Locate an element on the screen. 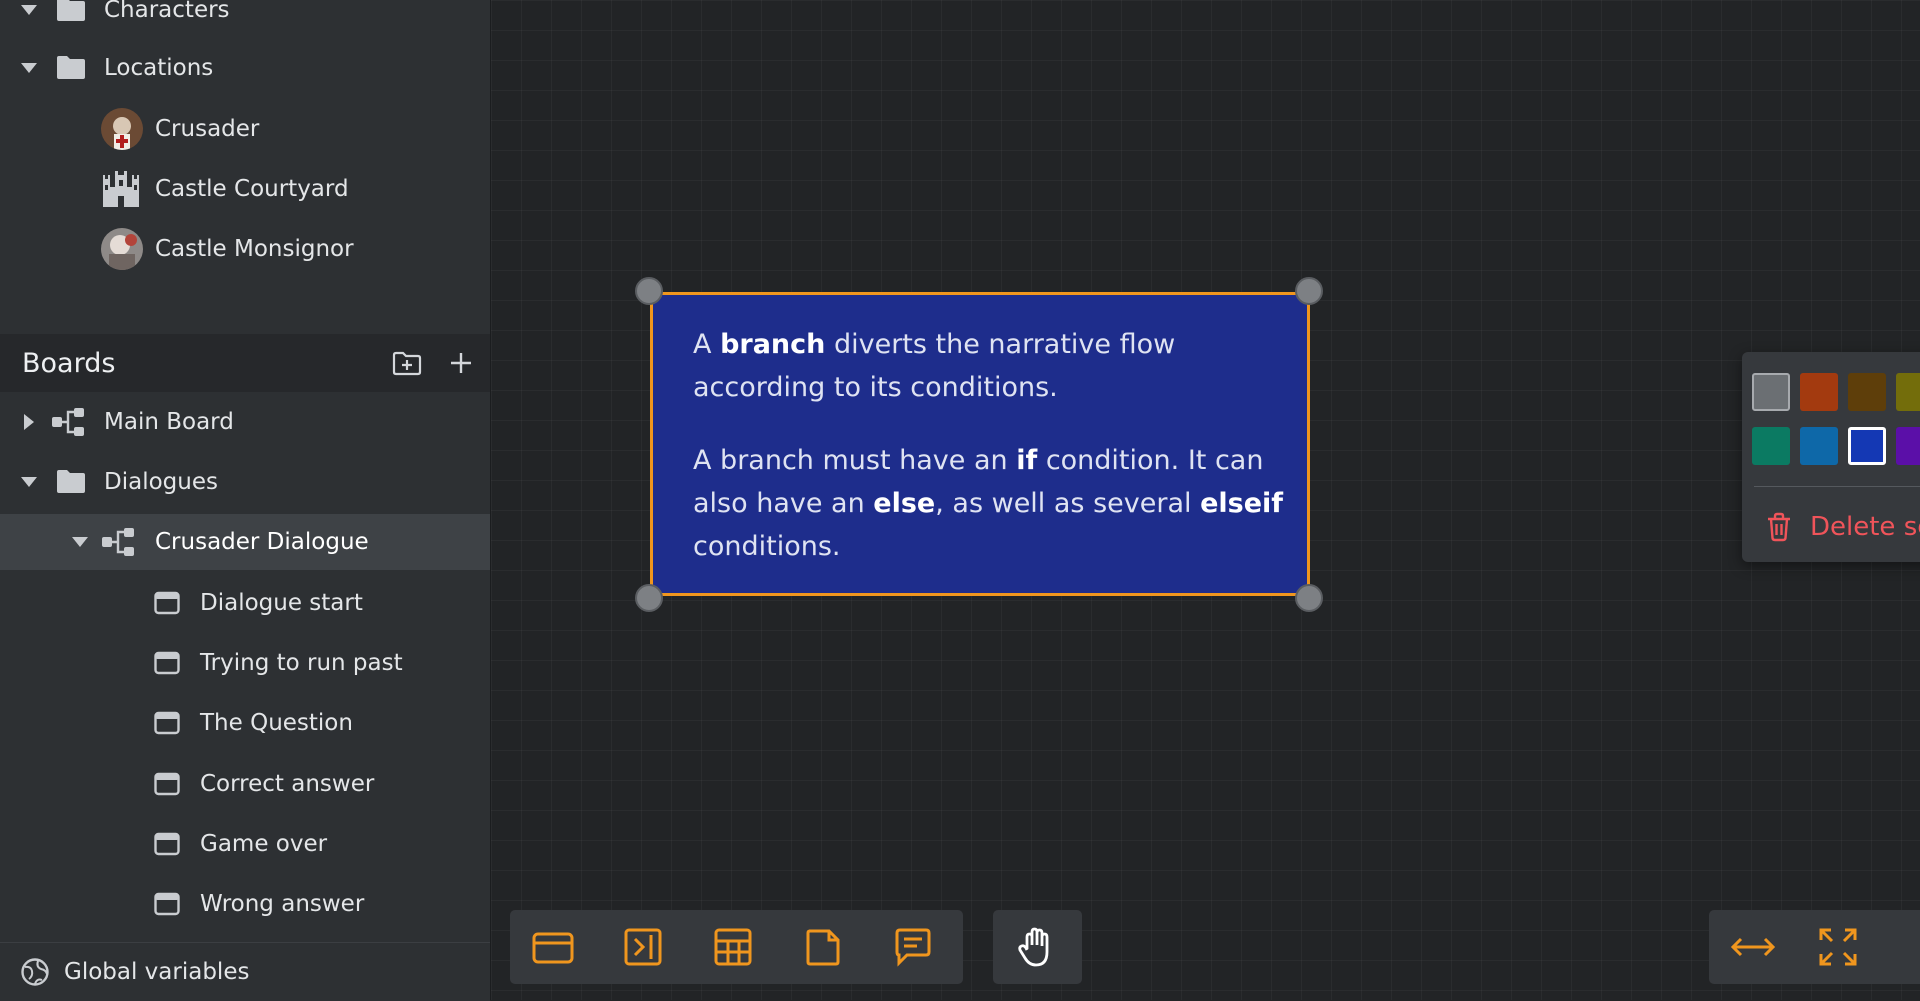 The height and width of the screenshot is (1001, 1920). tree-item-crusader-dialogue: Crusader Dialogue is located at coordinates (245, 542).